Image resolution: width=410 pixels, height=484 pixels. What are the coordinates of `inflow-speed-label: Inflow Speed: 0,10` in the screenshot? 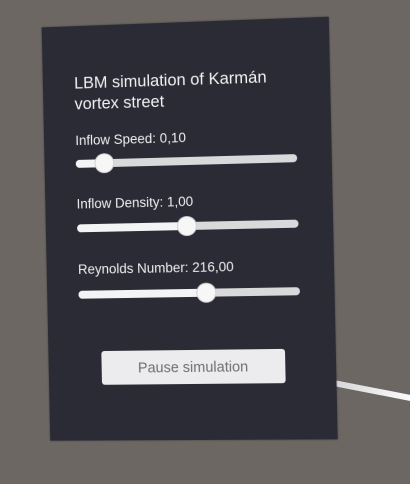 It's located at (131, 139).